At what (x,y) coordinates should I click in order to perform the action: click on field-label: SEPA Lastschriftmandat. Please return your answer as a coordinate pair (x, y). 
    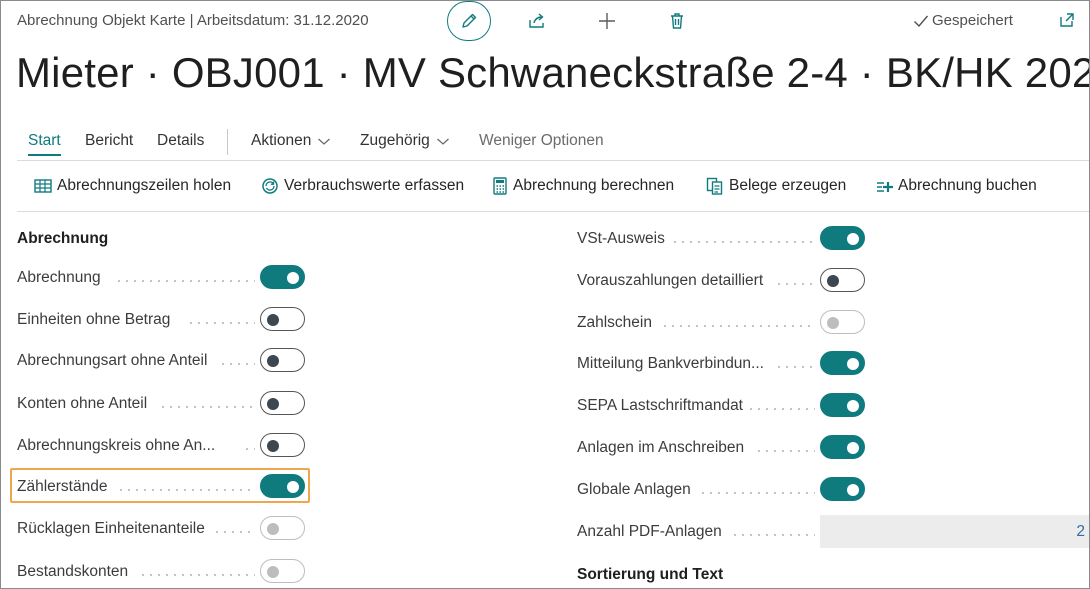
    Looking at the image, I should click on (660, 405).